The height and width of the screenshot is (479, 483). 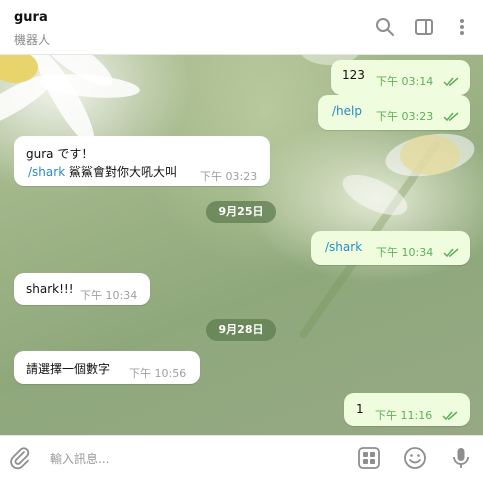 What do you see at coordinates (405, 81) in the screenshot?
I see `message-time: 下午 03:14` at bounding box center [405, 81].